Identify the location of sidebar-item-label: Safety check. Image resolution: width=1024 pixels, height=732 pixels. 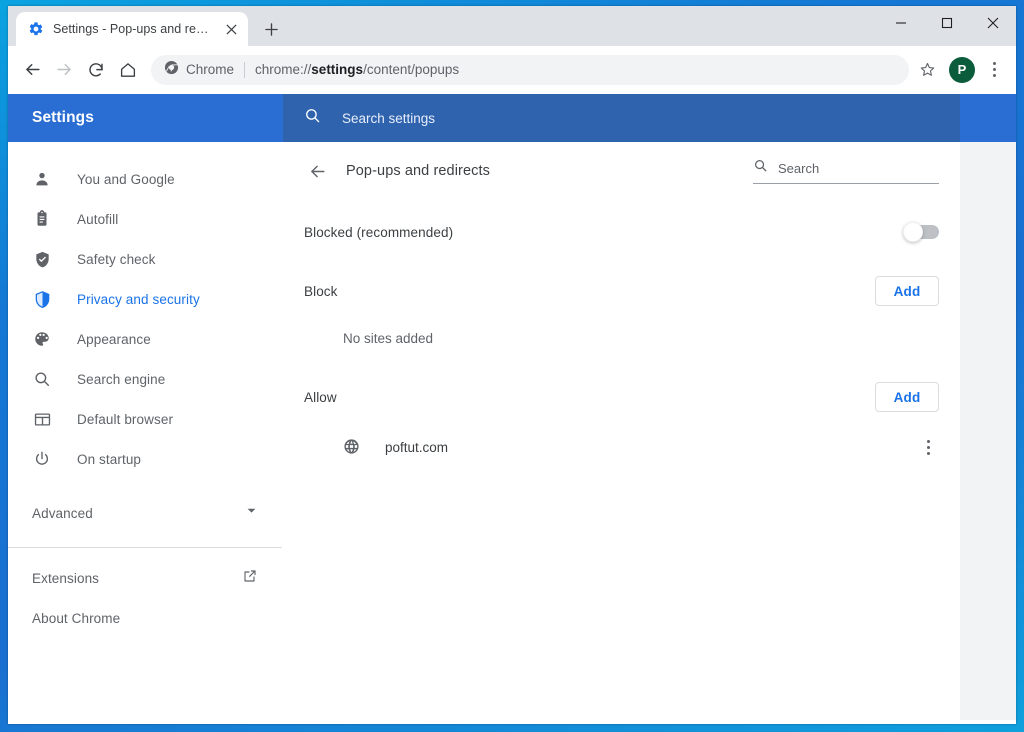
(116, 259).